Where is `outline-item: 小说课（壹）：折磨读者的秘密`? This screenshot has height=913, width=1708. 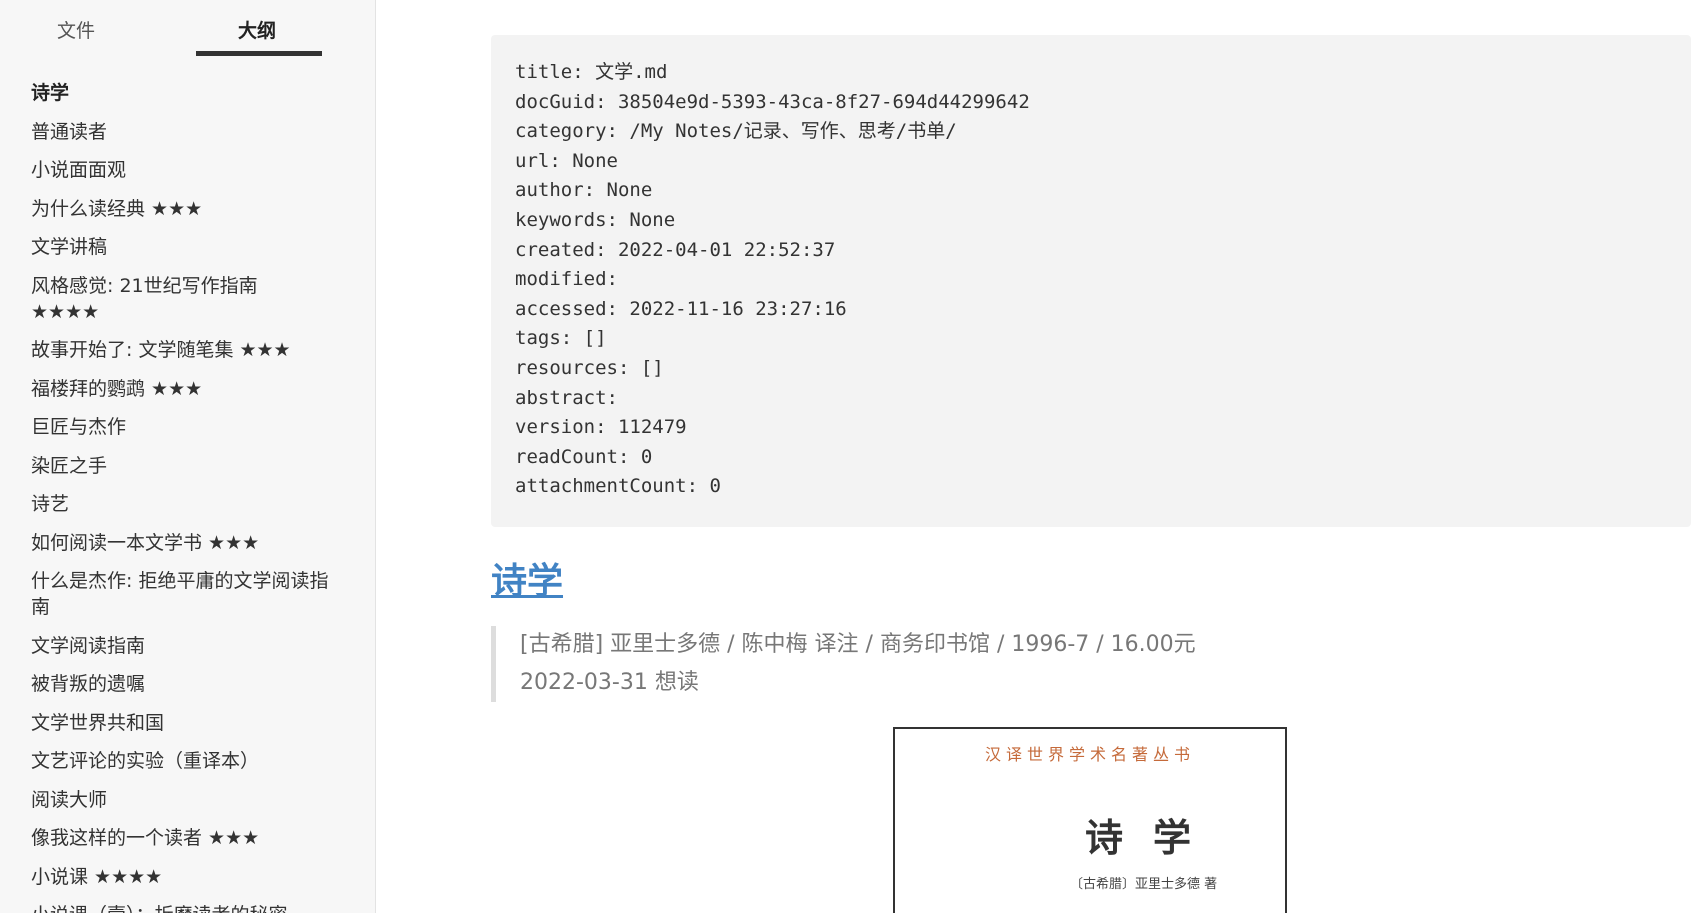 outline-item: 小说课（壹）：折磨读者的秘密 is located at coordinates (191, 907).